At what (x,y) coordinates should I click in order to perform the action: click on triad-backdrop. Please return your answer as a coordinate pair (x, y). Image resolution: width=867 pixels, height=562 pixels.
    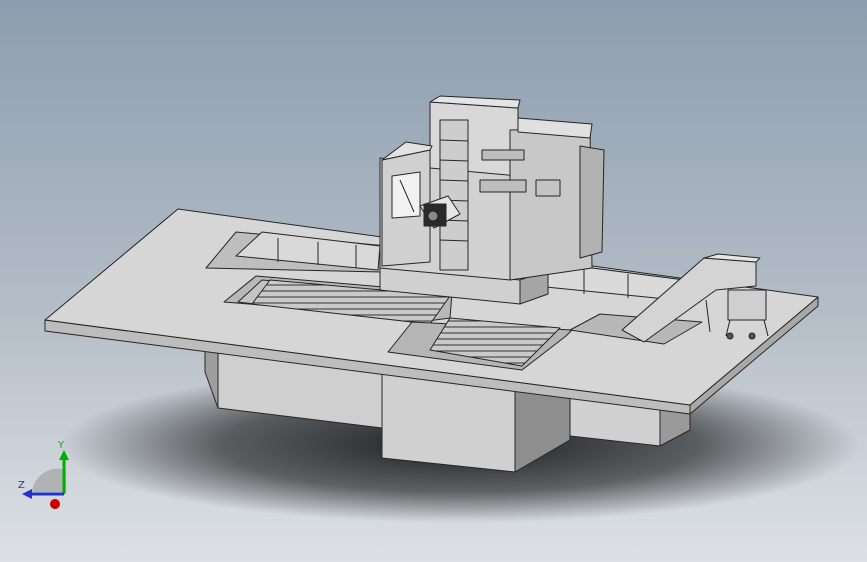
    Looking at the image, I should click on (49, 480).